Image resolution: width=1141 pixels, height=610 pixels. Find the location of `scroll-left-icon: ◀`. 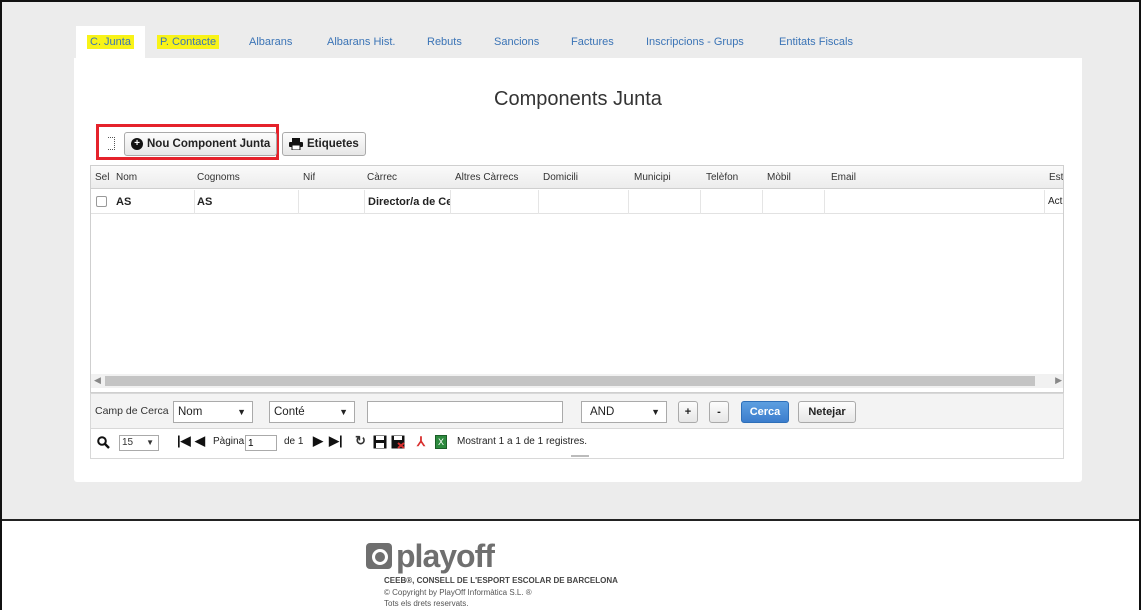

scroll-left-icon: ◀ is located at coordinates (97, 380).